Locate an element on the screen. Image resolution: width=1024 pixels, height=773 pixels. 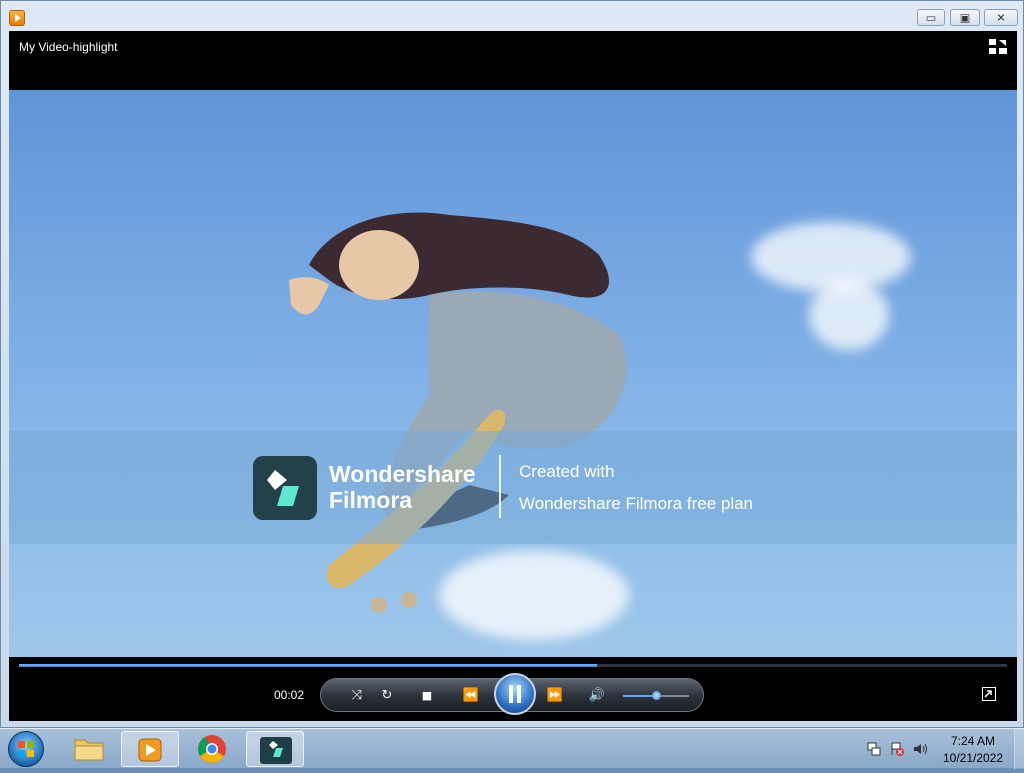
media-player-icon is located at coordinates (150, 750).